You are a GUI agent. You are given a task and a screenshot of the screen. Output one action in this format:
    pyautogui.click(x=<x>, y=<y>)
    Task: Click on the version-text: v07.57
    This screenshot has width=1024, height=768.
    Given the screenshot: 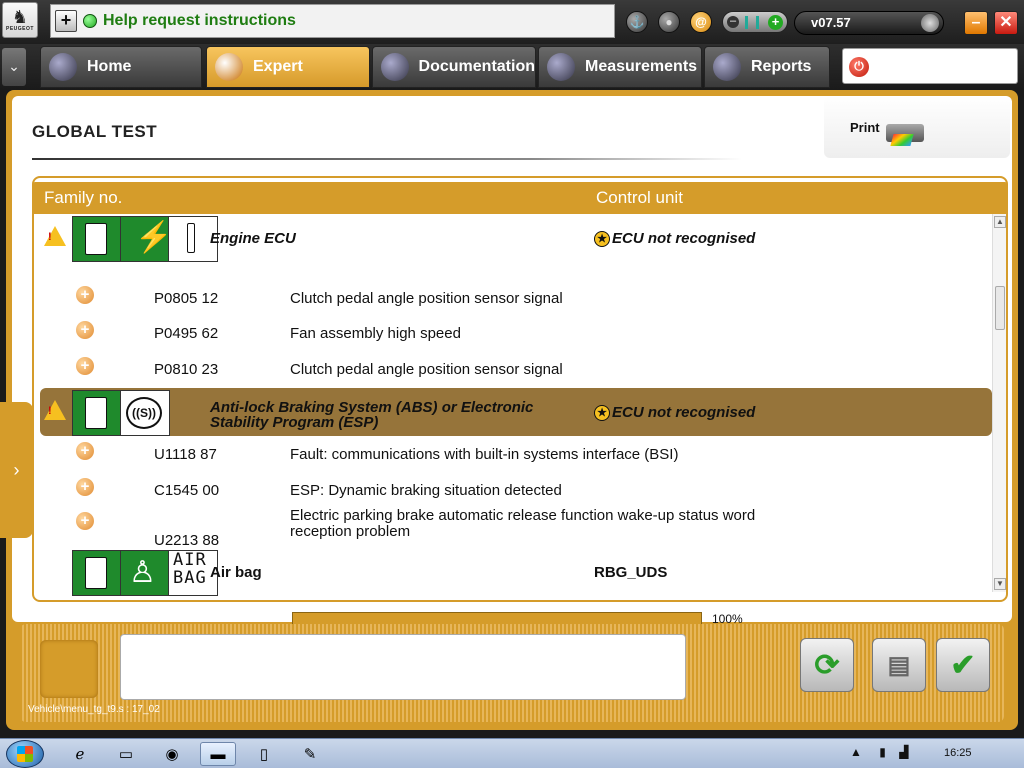 What is the action you would take?
    pyautogui.click(x=831, y=22)
    